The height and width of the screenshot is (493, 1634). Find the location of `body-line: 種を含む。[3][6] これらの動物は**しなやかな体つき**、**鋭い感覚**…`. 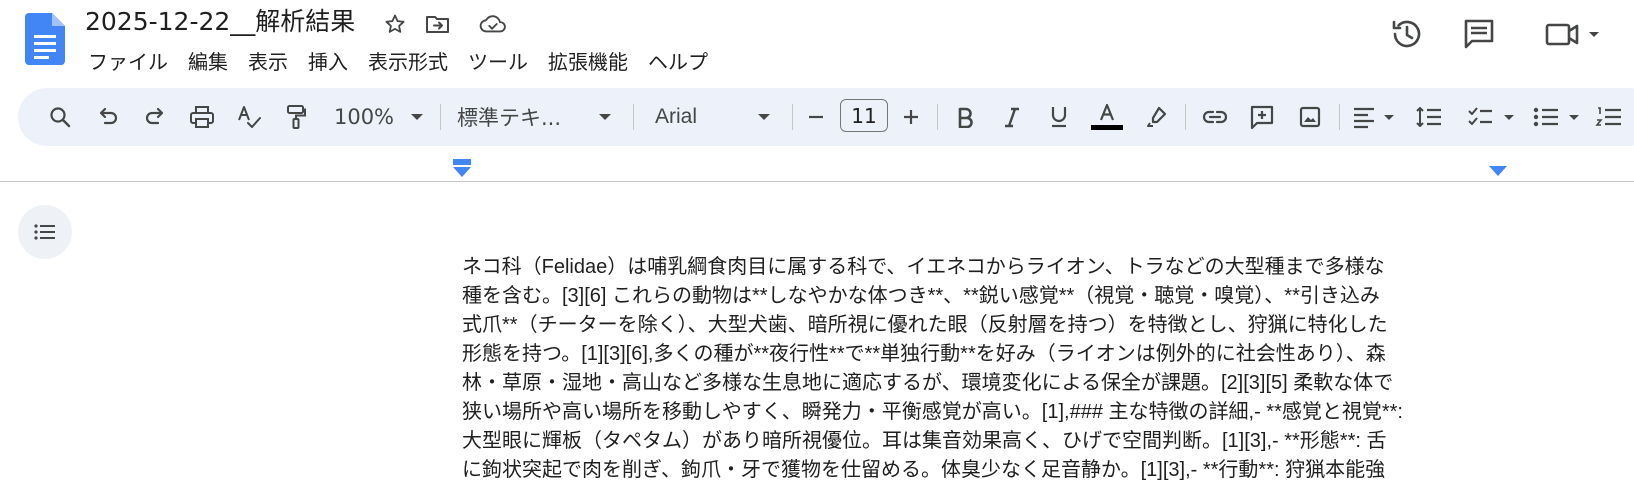

body-line: 種を含む。[3][6] これらの動物は**しなやかな体つき**、**鋭い感覚**… is located at coordinates (921, 296).